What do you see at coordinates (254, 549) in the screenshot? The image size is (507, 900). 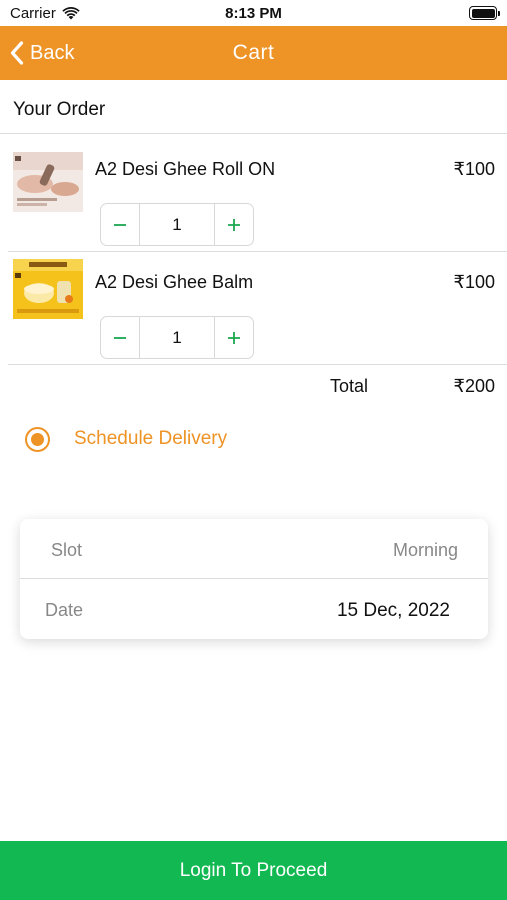 I see `slot-row: Slot Morning` at bounding box center [254, 549].